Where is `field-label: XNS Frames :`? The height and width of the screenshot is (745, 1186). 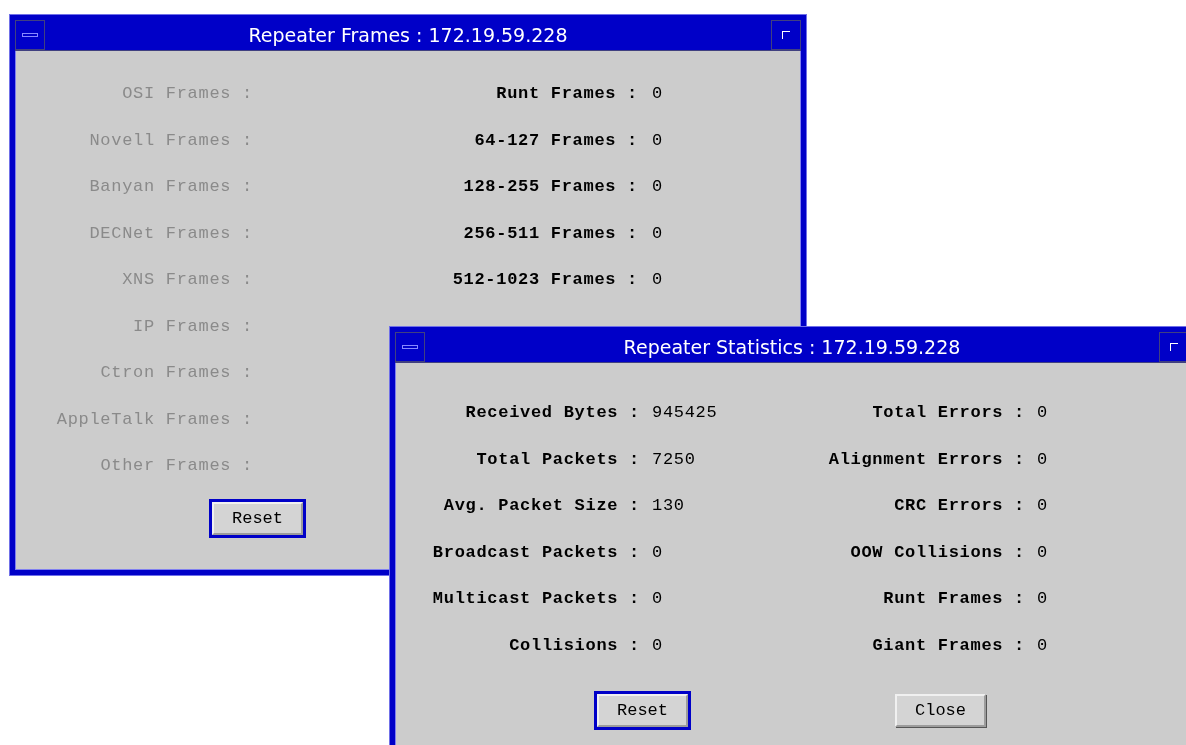
field-label: XNS Frames : is located at coordinates (187, 280).